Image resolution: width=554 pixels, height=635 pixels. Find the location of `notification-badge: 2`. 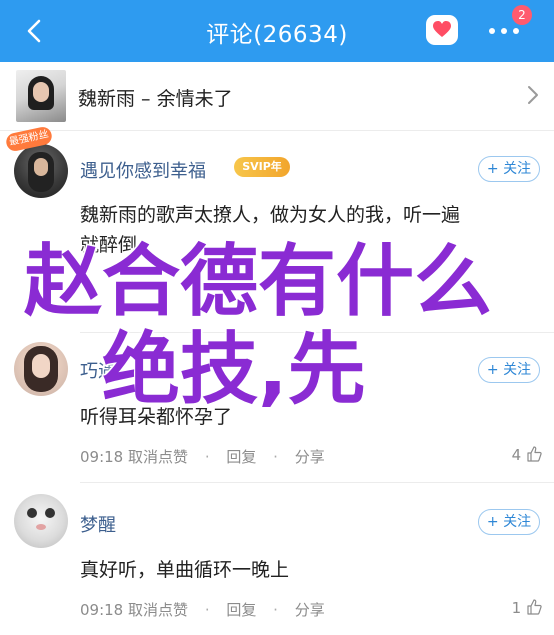

notification-badge: 2 is located at coordinates (522, 15).